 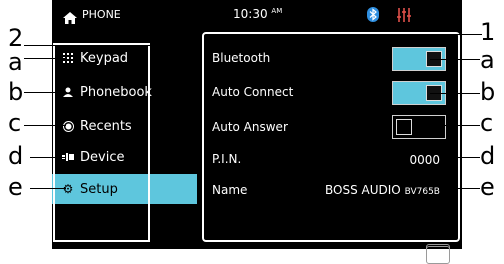 What do you see at coordinates (488, 156) in the screenshot?
I see `callout-right-d: d` at bounding box center [488, 156].